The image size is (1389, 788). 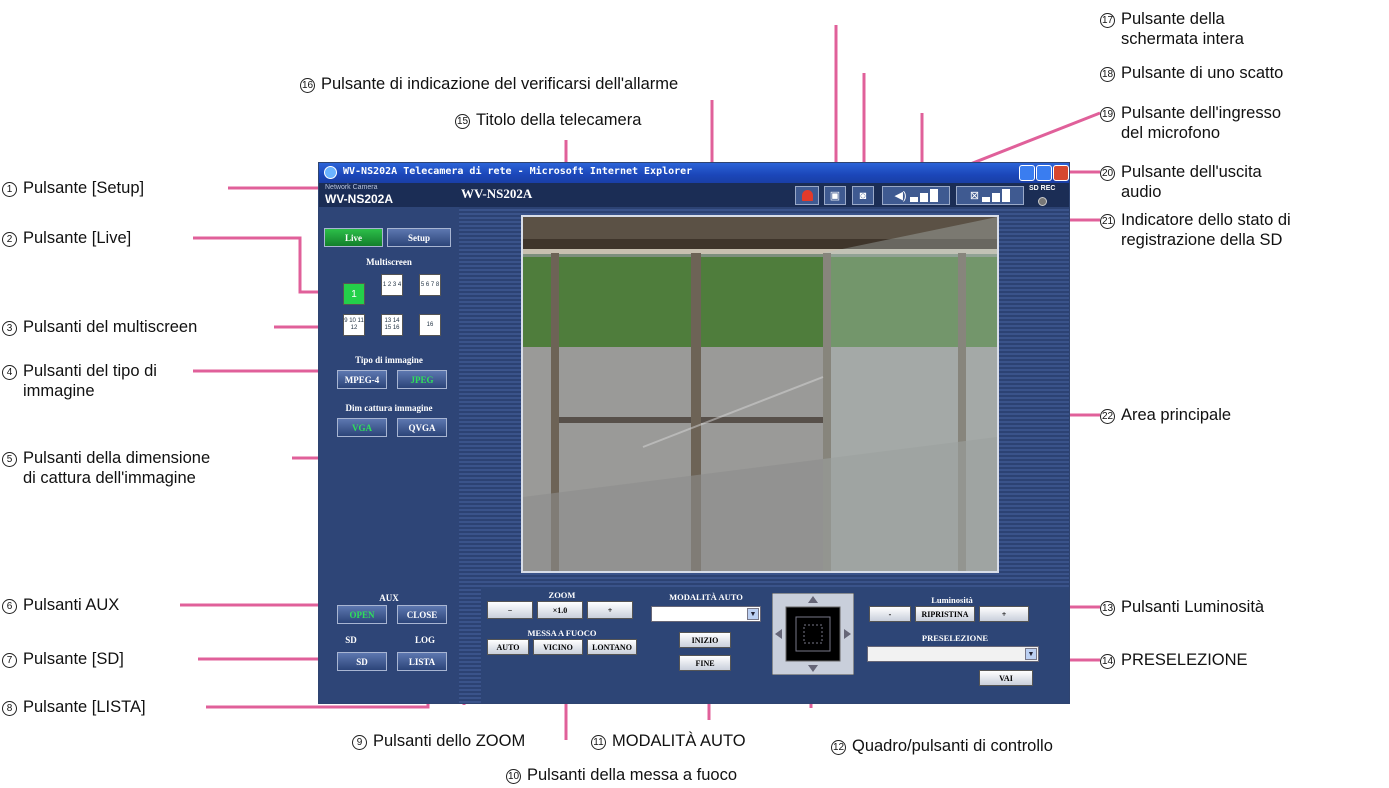 I want to click on zoom-out-icon: −, so click(x=510, y=610).